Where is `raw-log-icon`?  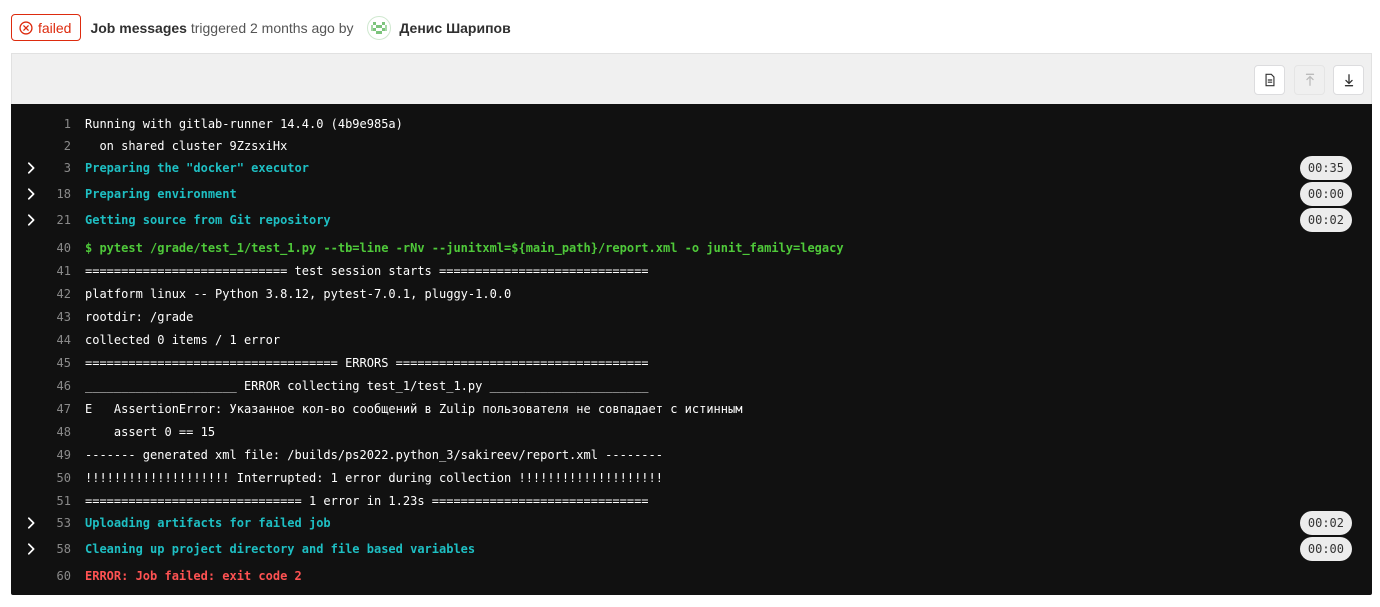
raw-log-icon is located at coordinates (1269, 80).